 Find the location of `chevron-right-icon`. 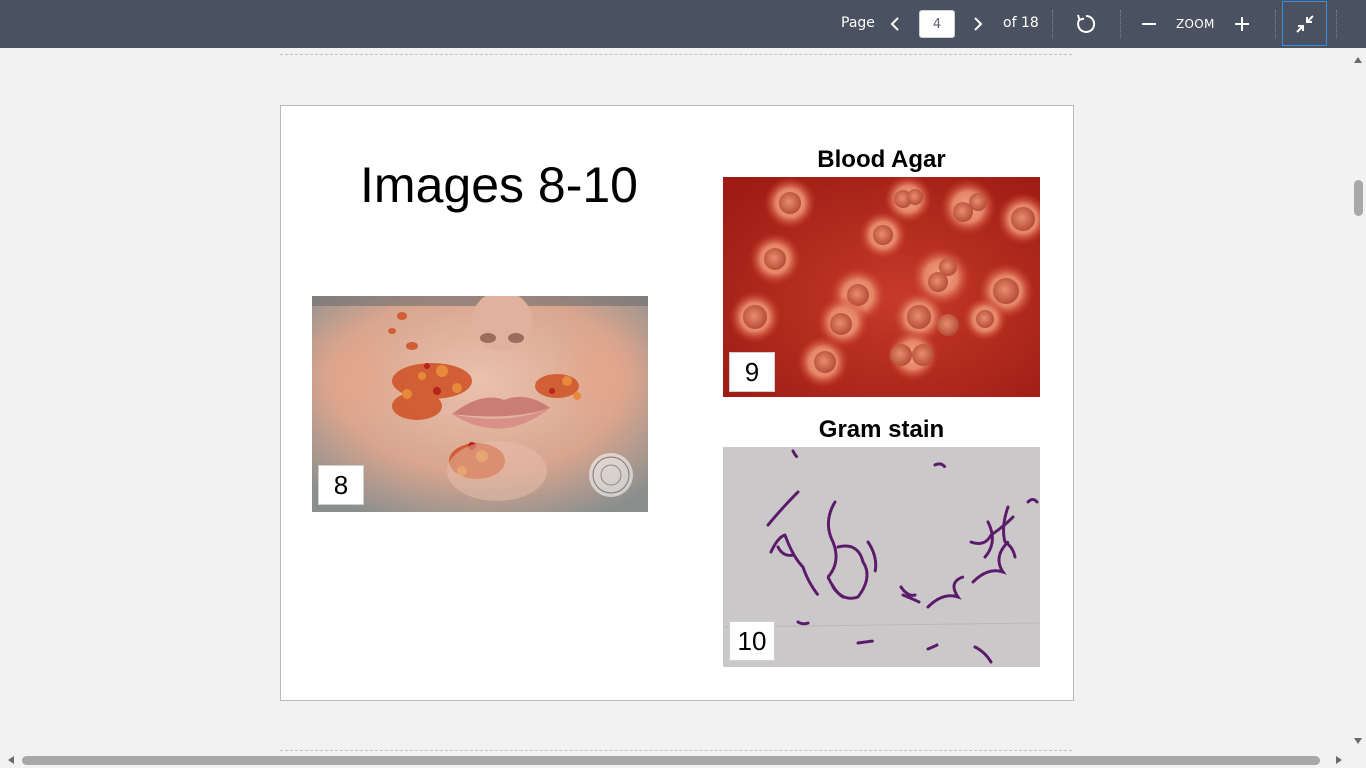

chevron-right-icon is located at coordinates (978, 24).